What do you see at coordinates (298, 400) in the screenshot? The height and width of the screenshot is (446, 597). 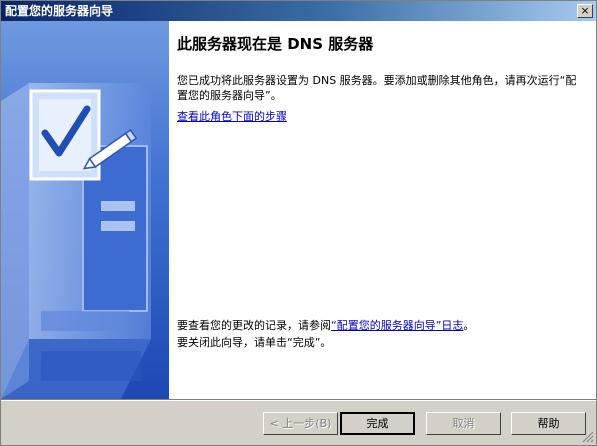 I see `button-separator` at bounding box center [298, 400].